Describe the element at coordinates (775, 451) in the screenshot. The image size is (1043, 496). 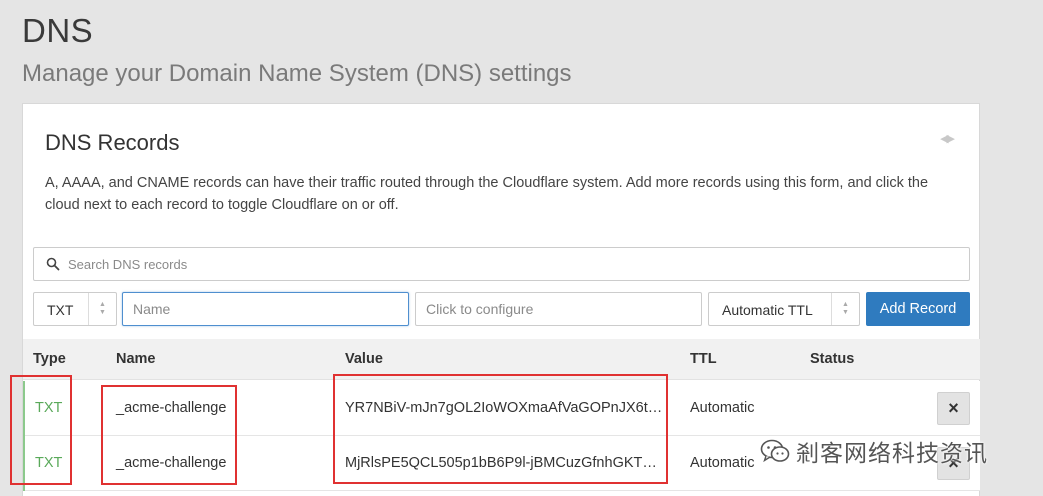
I see `wechat-icon` at that location.